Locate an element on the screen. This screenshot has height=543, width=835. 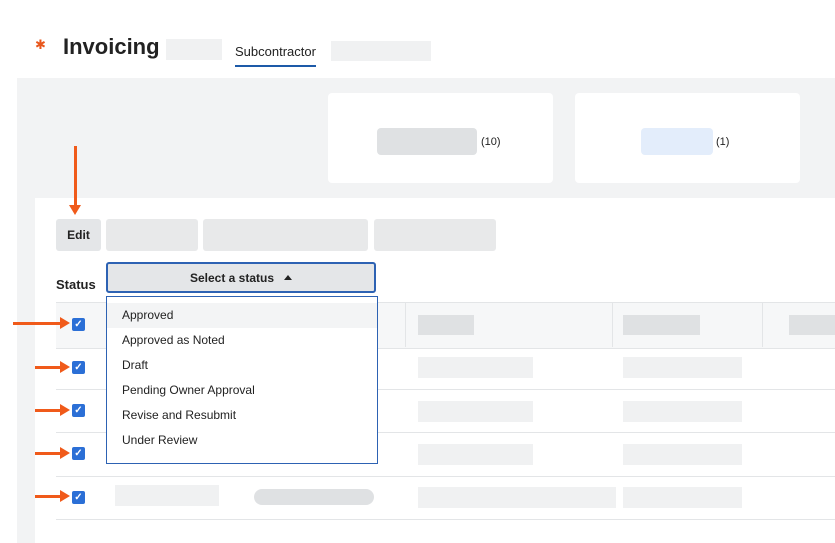
dropdown-option-pending-owner-approval: Pending Owner Approval is located at coordinates (242, 390).